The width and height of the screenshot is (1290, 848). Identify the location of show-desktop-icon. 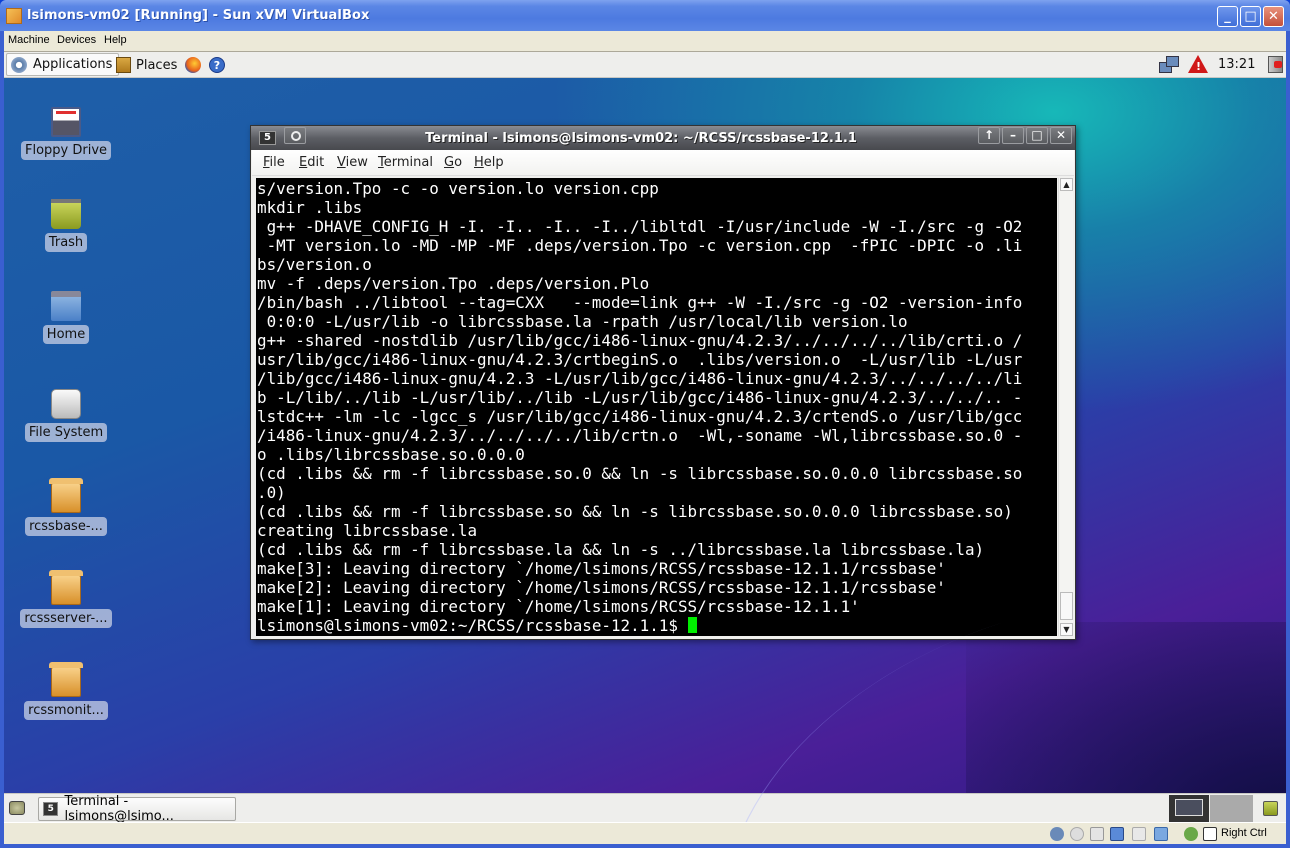
(17, 808).